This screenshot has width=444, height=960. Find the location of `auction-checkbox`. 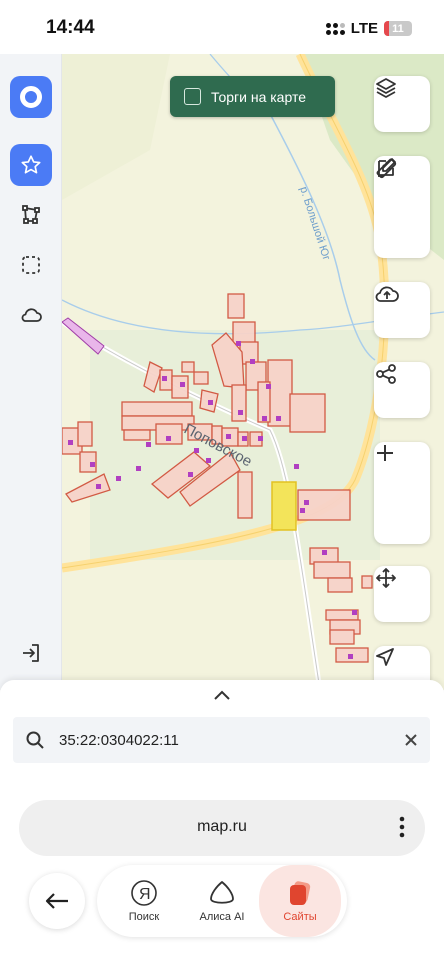

auction-checkbox is located at coordinates (192, 96).